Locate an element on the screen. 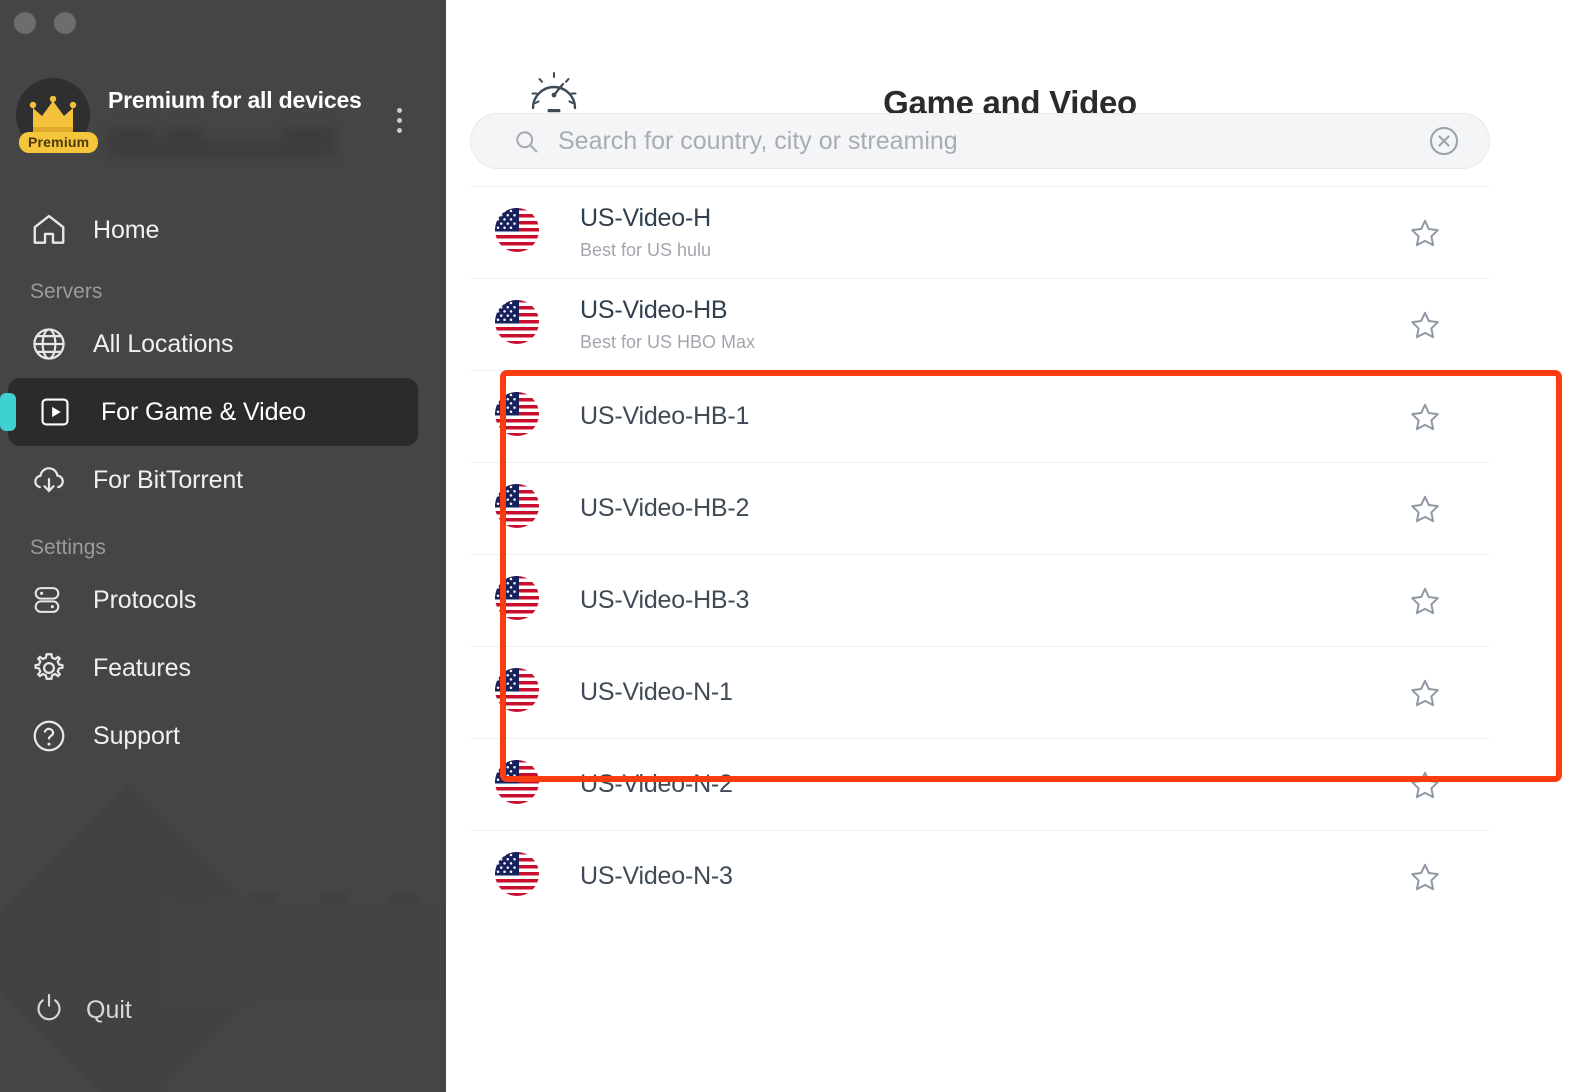 This screenshot has height=1092, width=1574. quit-label: Quit is located at coordinates (109, 1009).